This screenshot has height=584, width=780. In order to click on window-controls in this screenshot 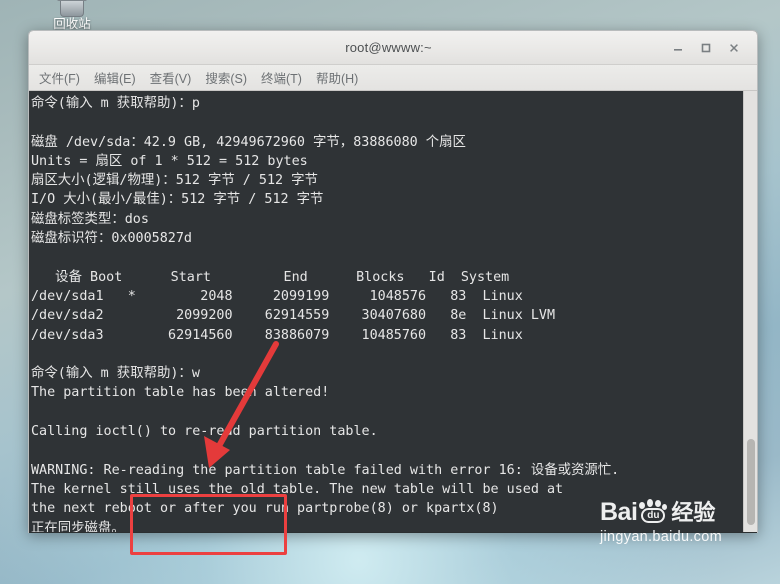, I will do `click(710, 48)`.